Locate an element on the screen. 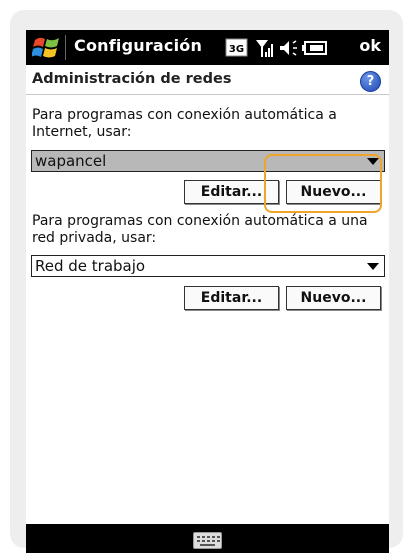  signal-icon is located at coordinates (264, 48).